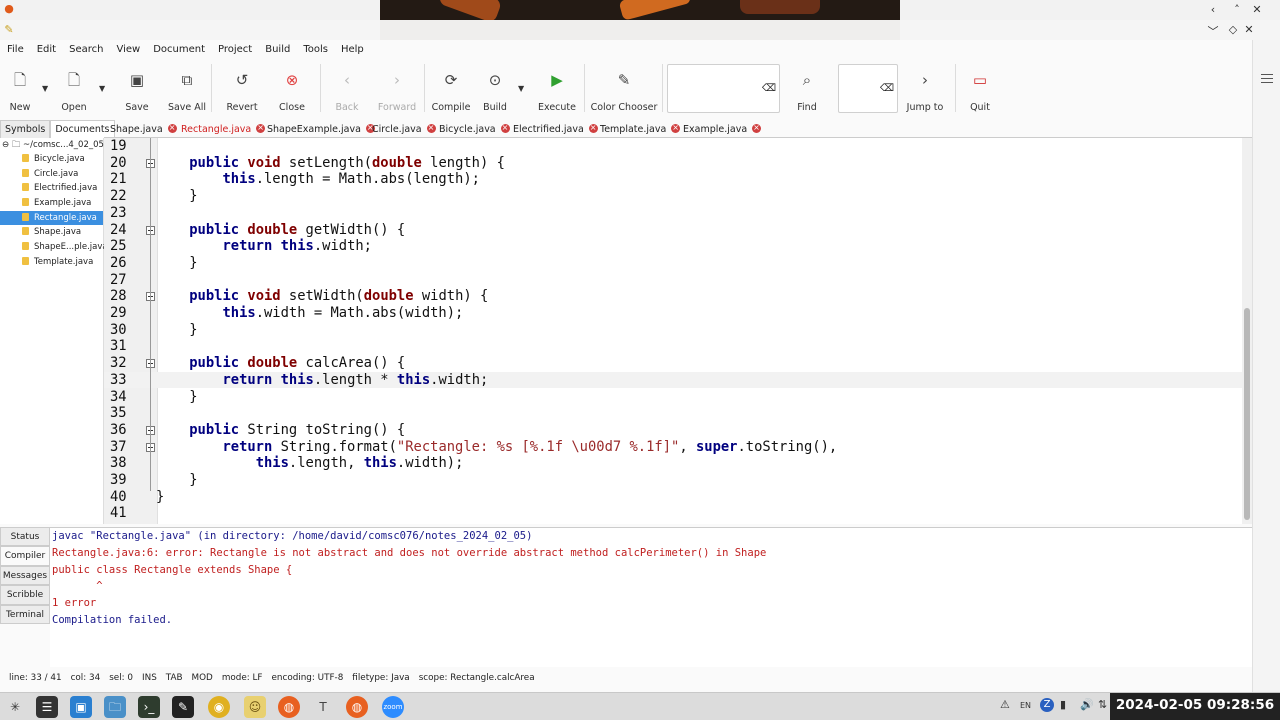 The width and height of the screenshot is (1280, 720). Describe the element at coordinates (722, 129) in the screenshot. I see `tab-example-java: Example.java` at that location.